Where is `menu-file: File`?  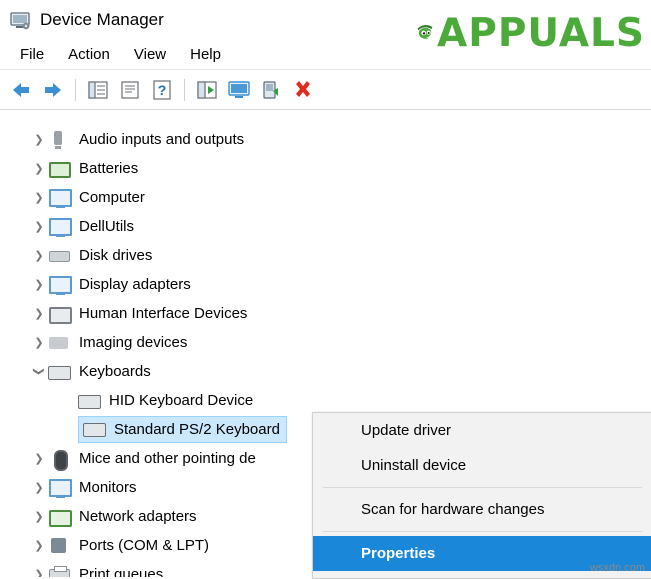 menu-file: File is located at coordinates (32, 54).